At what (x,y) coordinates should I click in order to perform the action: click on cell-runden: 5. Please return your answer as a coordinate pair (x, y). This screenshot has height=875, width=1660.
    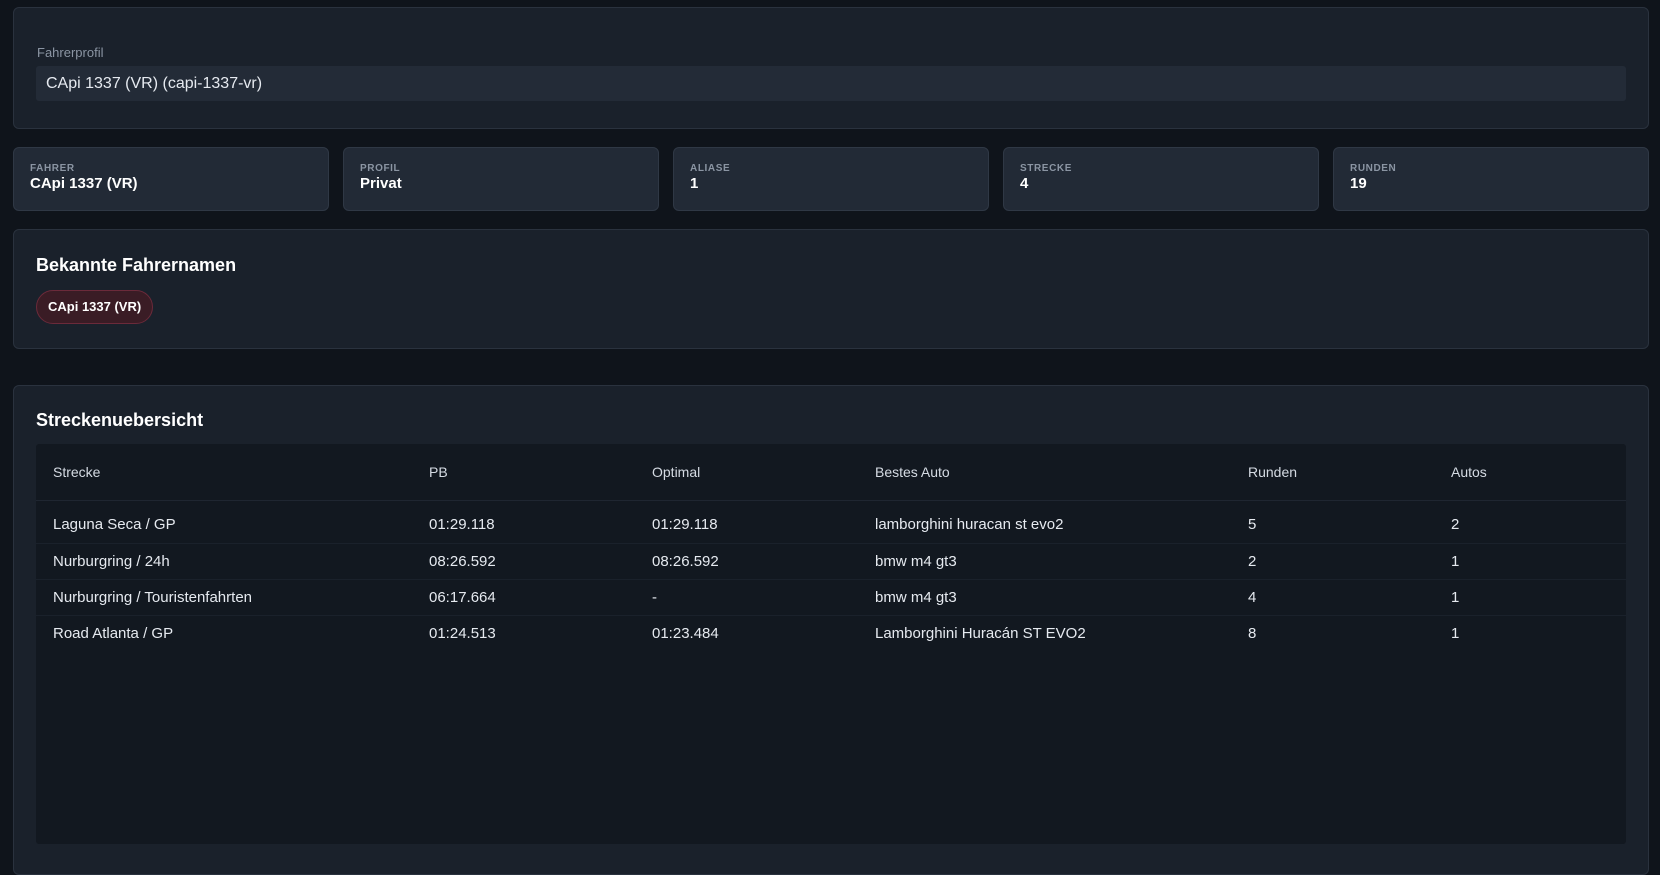
    Looking at the image, I should click on (1332, 522).